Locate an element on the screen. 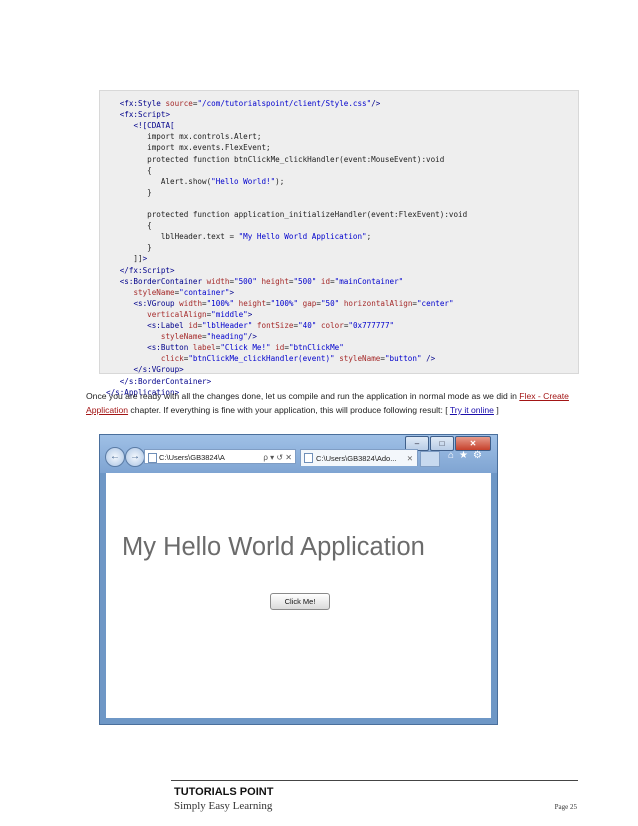  close-button: ✕ is located at coordinates (473, 443).